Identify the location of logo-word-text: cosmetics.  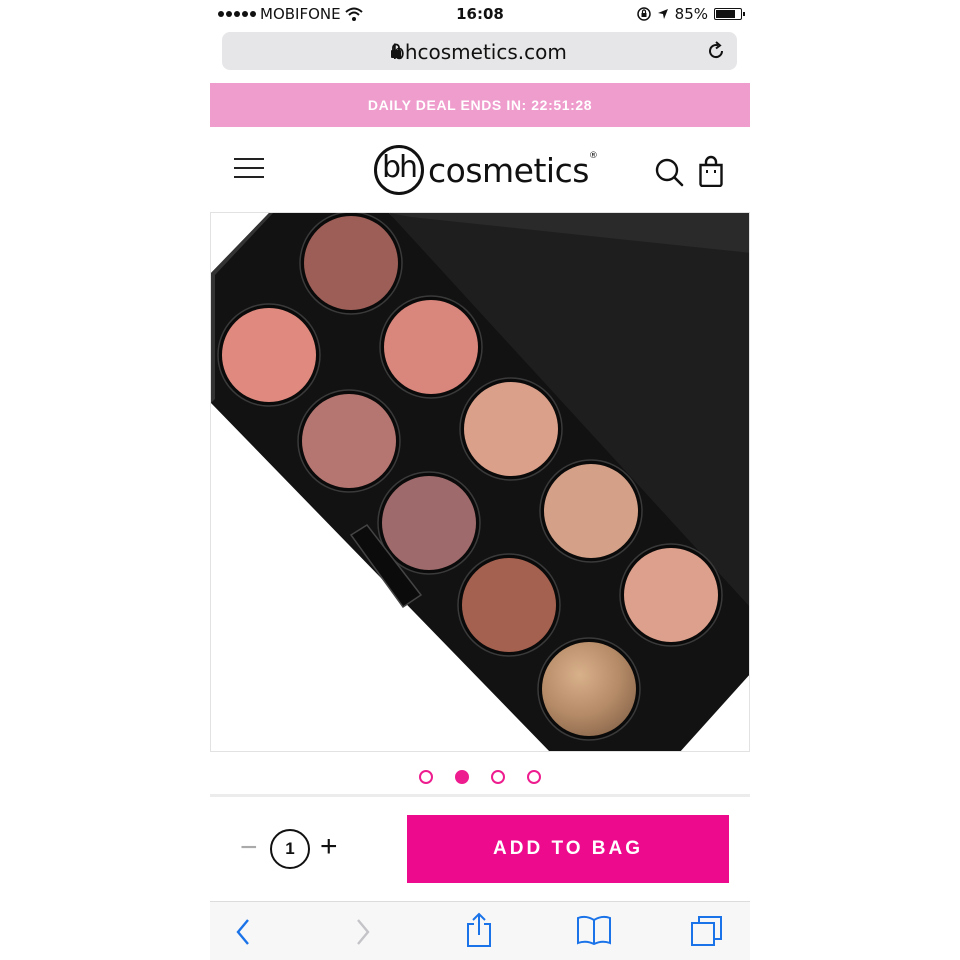
(508, 170).